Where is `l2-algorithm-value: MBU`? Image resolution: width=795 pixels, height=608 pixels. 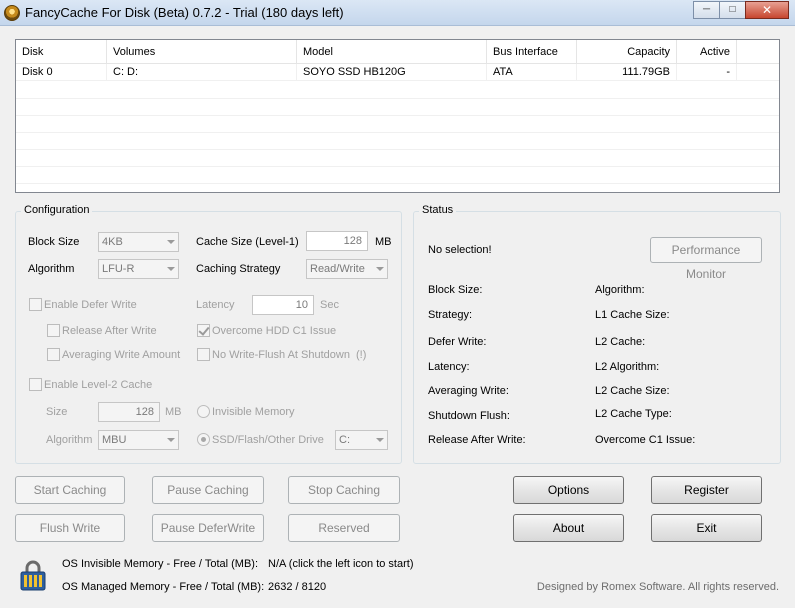
l2-algorithm-value: MBU is located at coordinates (114, 440).